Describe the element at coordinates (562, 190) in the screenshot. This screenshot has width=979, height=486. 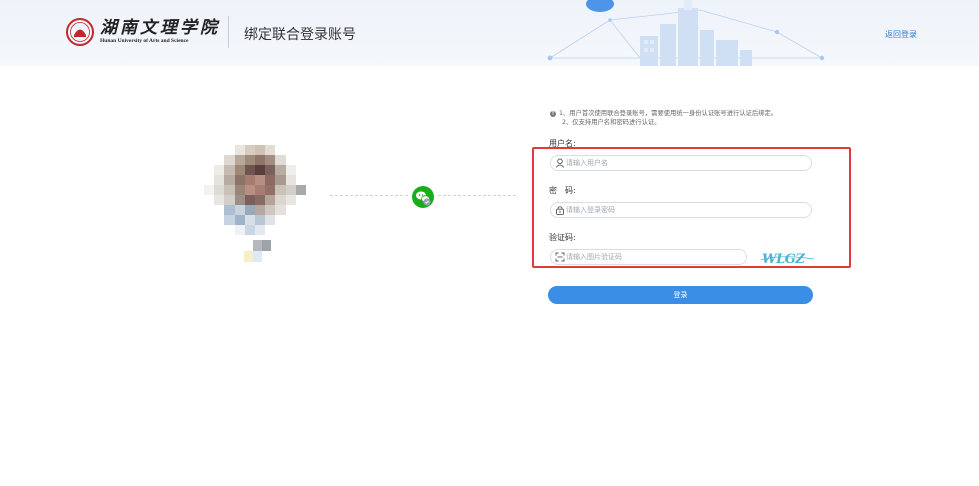
I see `password-label: 密 码:` at that location.